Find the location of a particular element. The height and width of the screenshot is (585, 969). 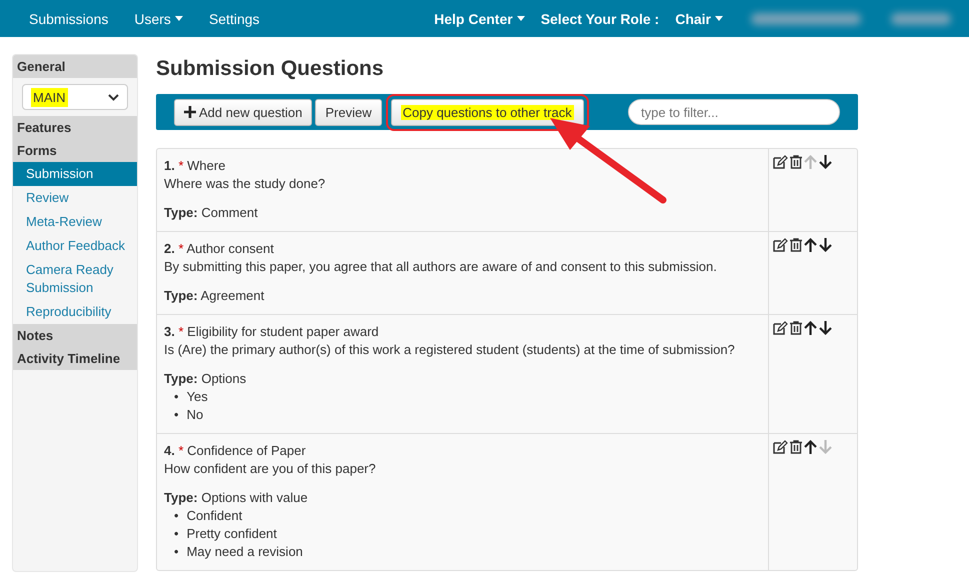

sidebar-heading: Features is located at coordinates (75, 127).